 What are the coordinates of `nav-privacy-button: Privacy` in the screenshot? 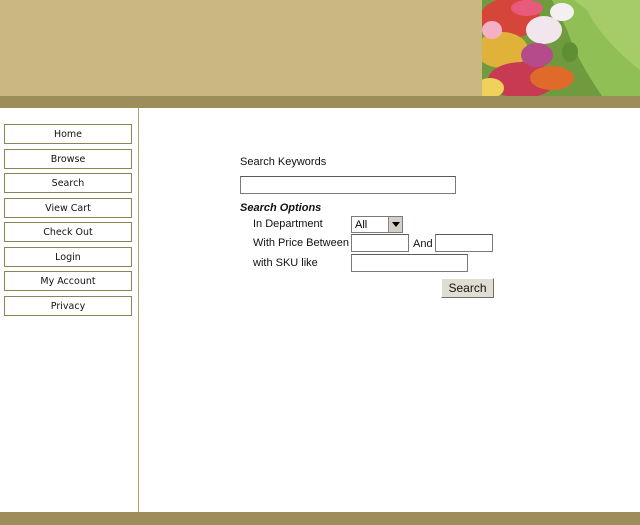 It's located at (68, 306).